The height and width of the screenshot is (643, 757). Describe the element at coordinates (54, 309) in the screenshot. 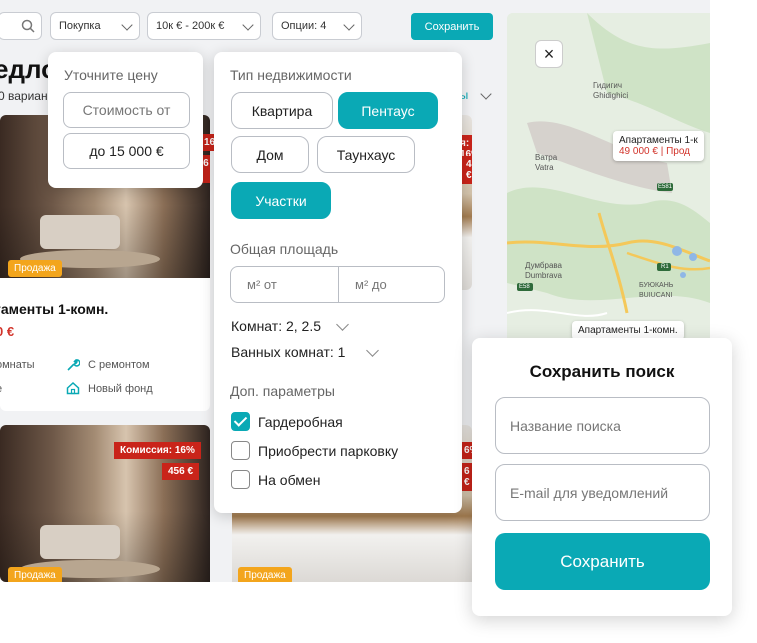

I see `listing-title: таменты 1-комн.` at that location.